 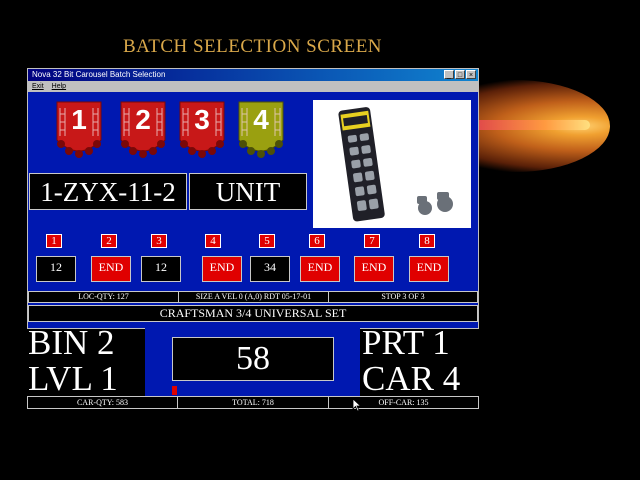 I want to click on part-position-label: PRT 1, so click(x=406, y=342).